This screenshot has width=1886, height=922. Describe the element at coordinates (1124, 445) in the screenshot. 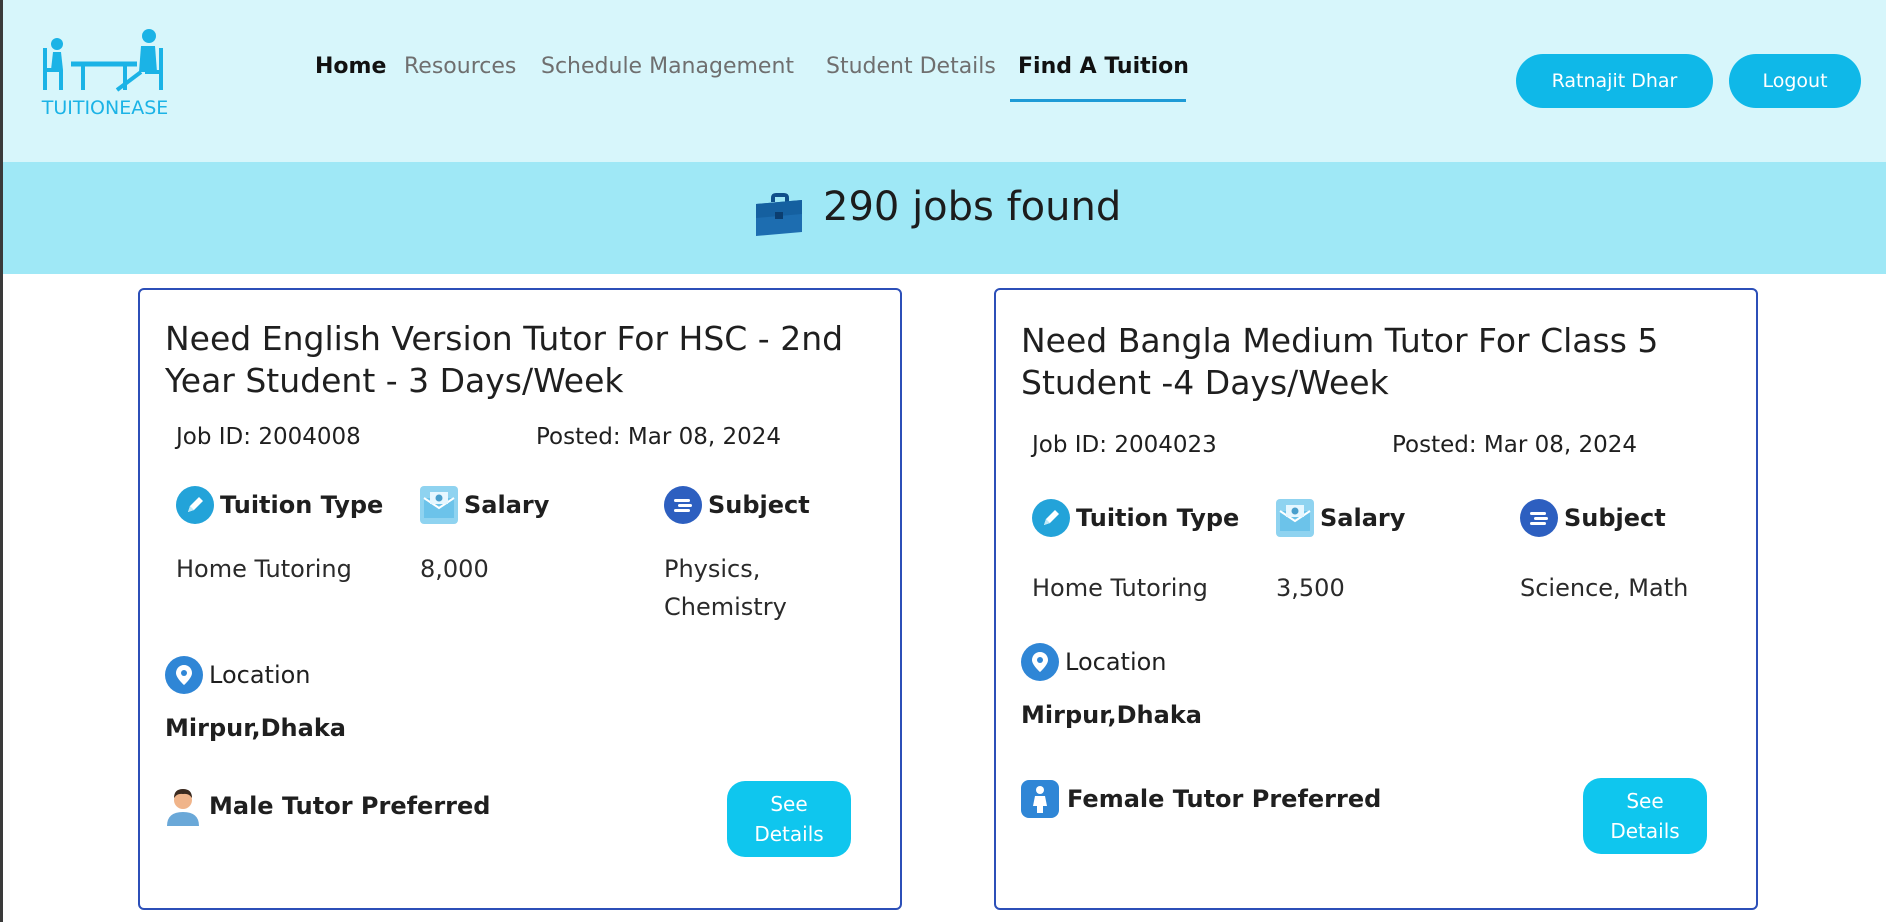

I see `job-id: Job ID: 2004023` at that location.